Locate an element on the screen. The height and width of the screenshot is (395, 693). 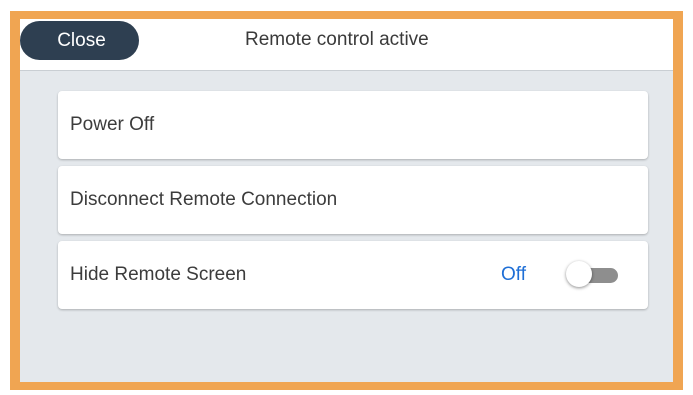
disconnect-remote-connection-button: Disconnect Remote Connection is located at coordinates (353, 200).